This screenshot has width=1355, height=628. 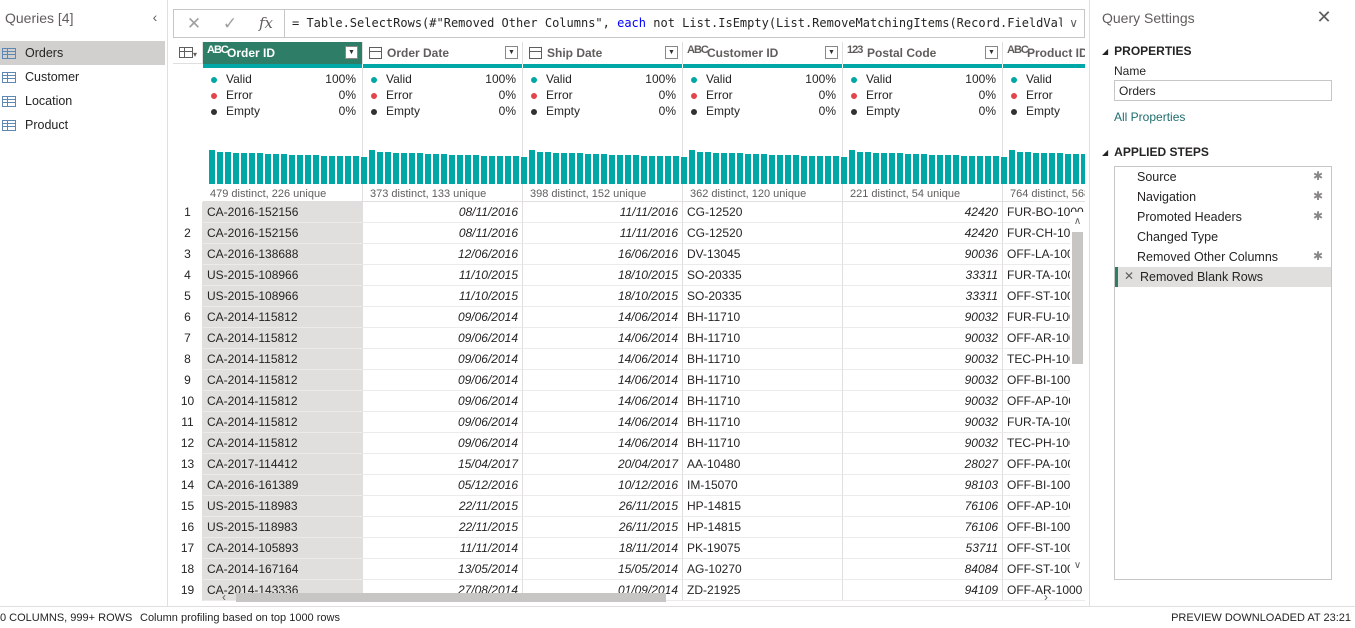 I want to click on table-cell: 33311, so click(x=923, y=296).